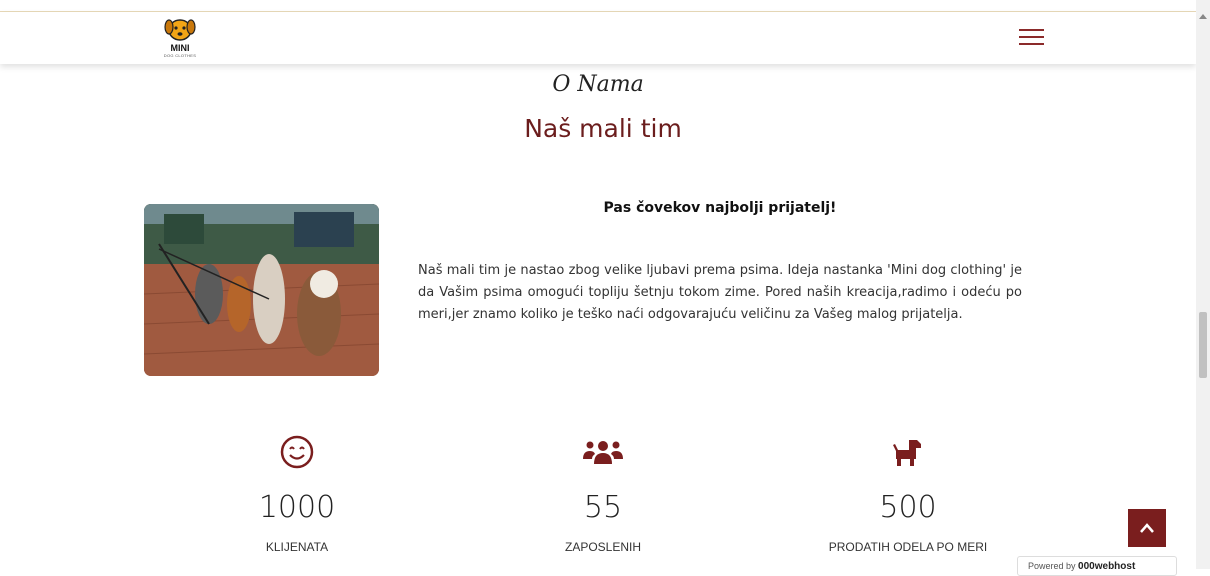  Describe the element at coordinates (603, 547) in the screenshot. I see `stat-label: ZAPOSLENIH` at that location.